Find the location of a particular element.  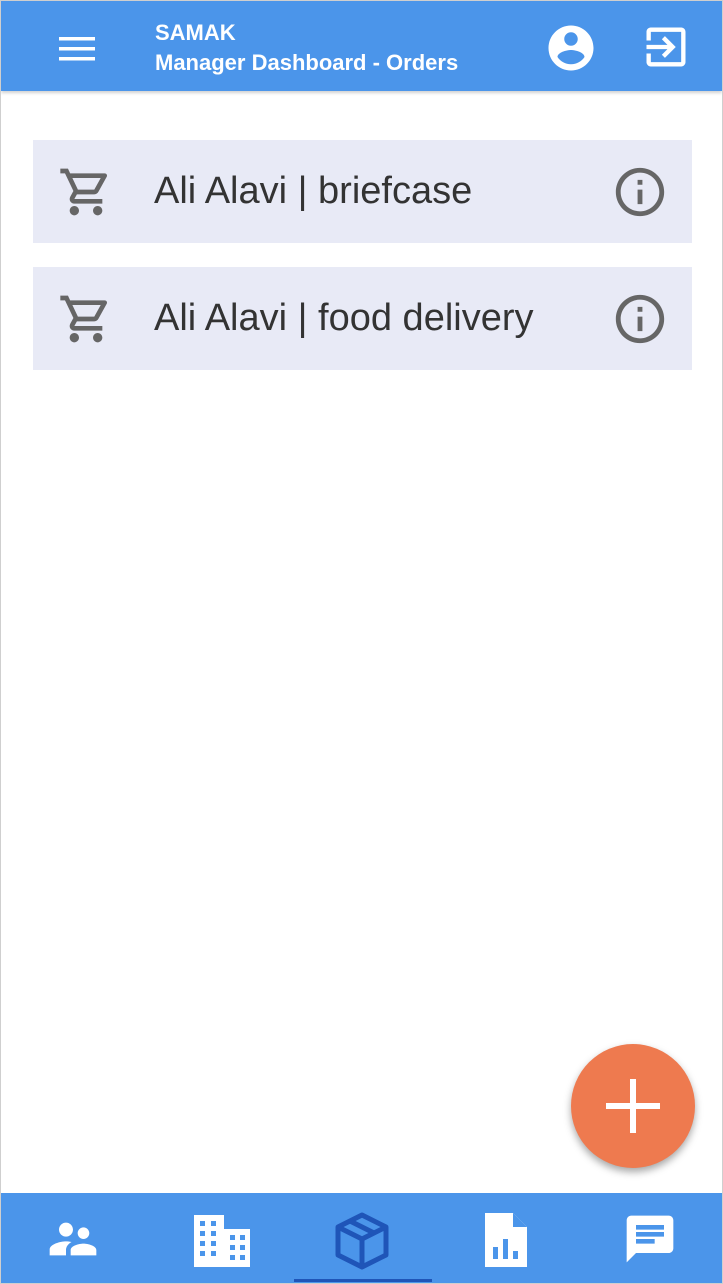

app-bar-titles: SAMAK Manager Dashboard - Orders is located at coordinates (306, 49).